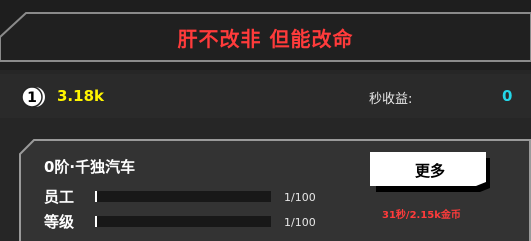  I want to click on level-progress-text: 1/100, so click(300, 222).